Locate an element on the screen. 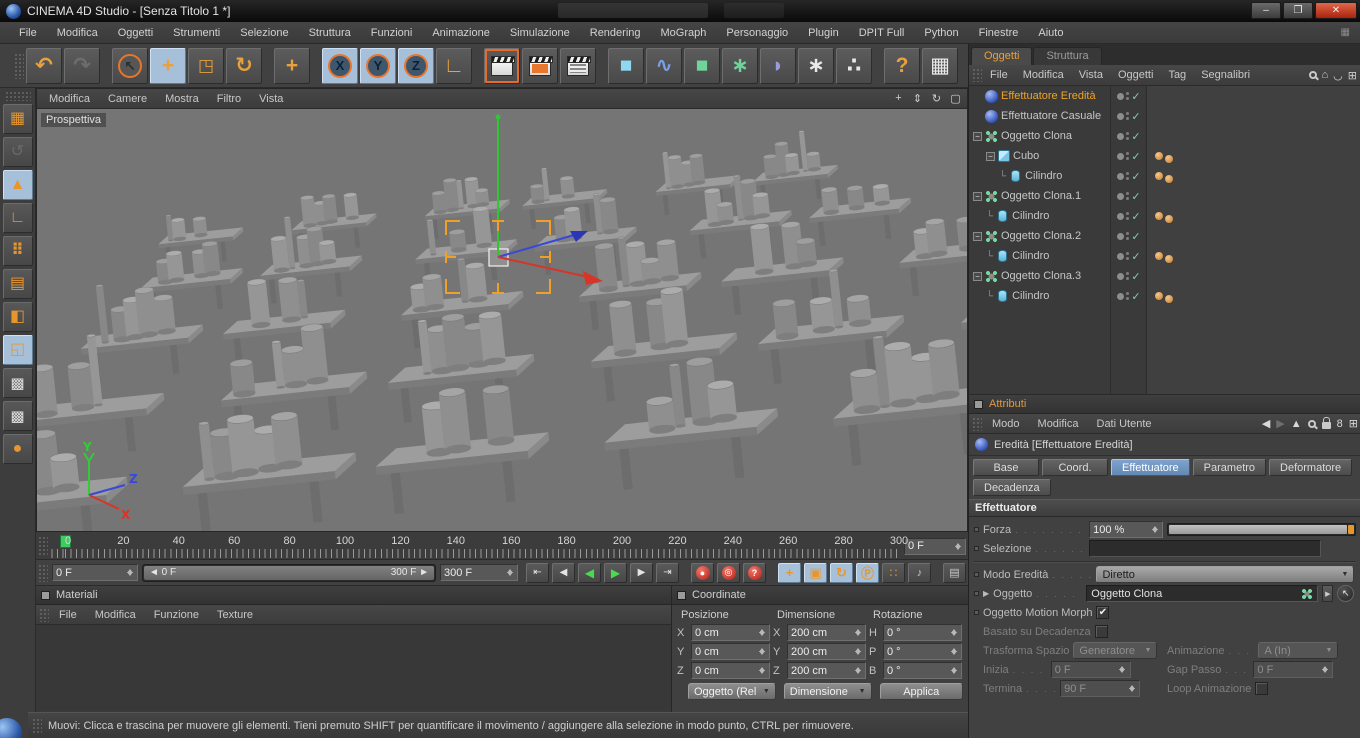  attribute-tab-coord: Coord. is located at coordinates (1075, 467).